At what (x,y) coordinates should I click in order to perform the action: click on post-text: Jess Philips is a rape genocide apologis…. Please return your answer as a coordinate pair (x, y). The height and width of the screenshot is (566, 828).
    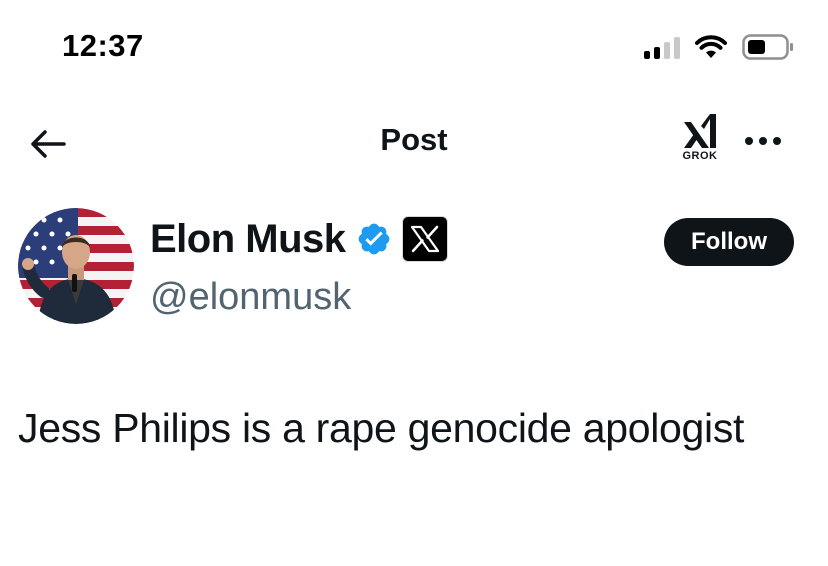
    Looking at the image, I should click on (381, 428).